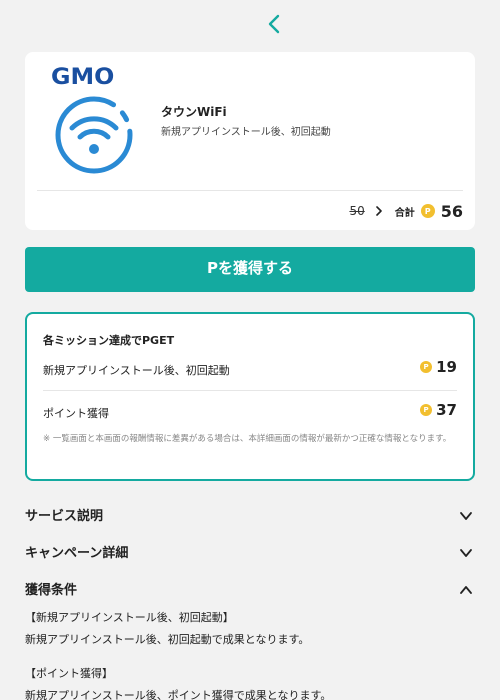  What do you see at coordinates (250, 269) in the screenshot?
I see `get-points-button: Pを獲得する` at bounding box center [250, 269].